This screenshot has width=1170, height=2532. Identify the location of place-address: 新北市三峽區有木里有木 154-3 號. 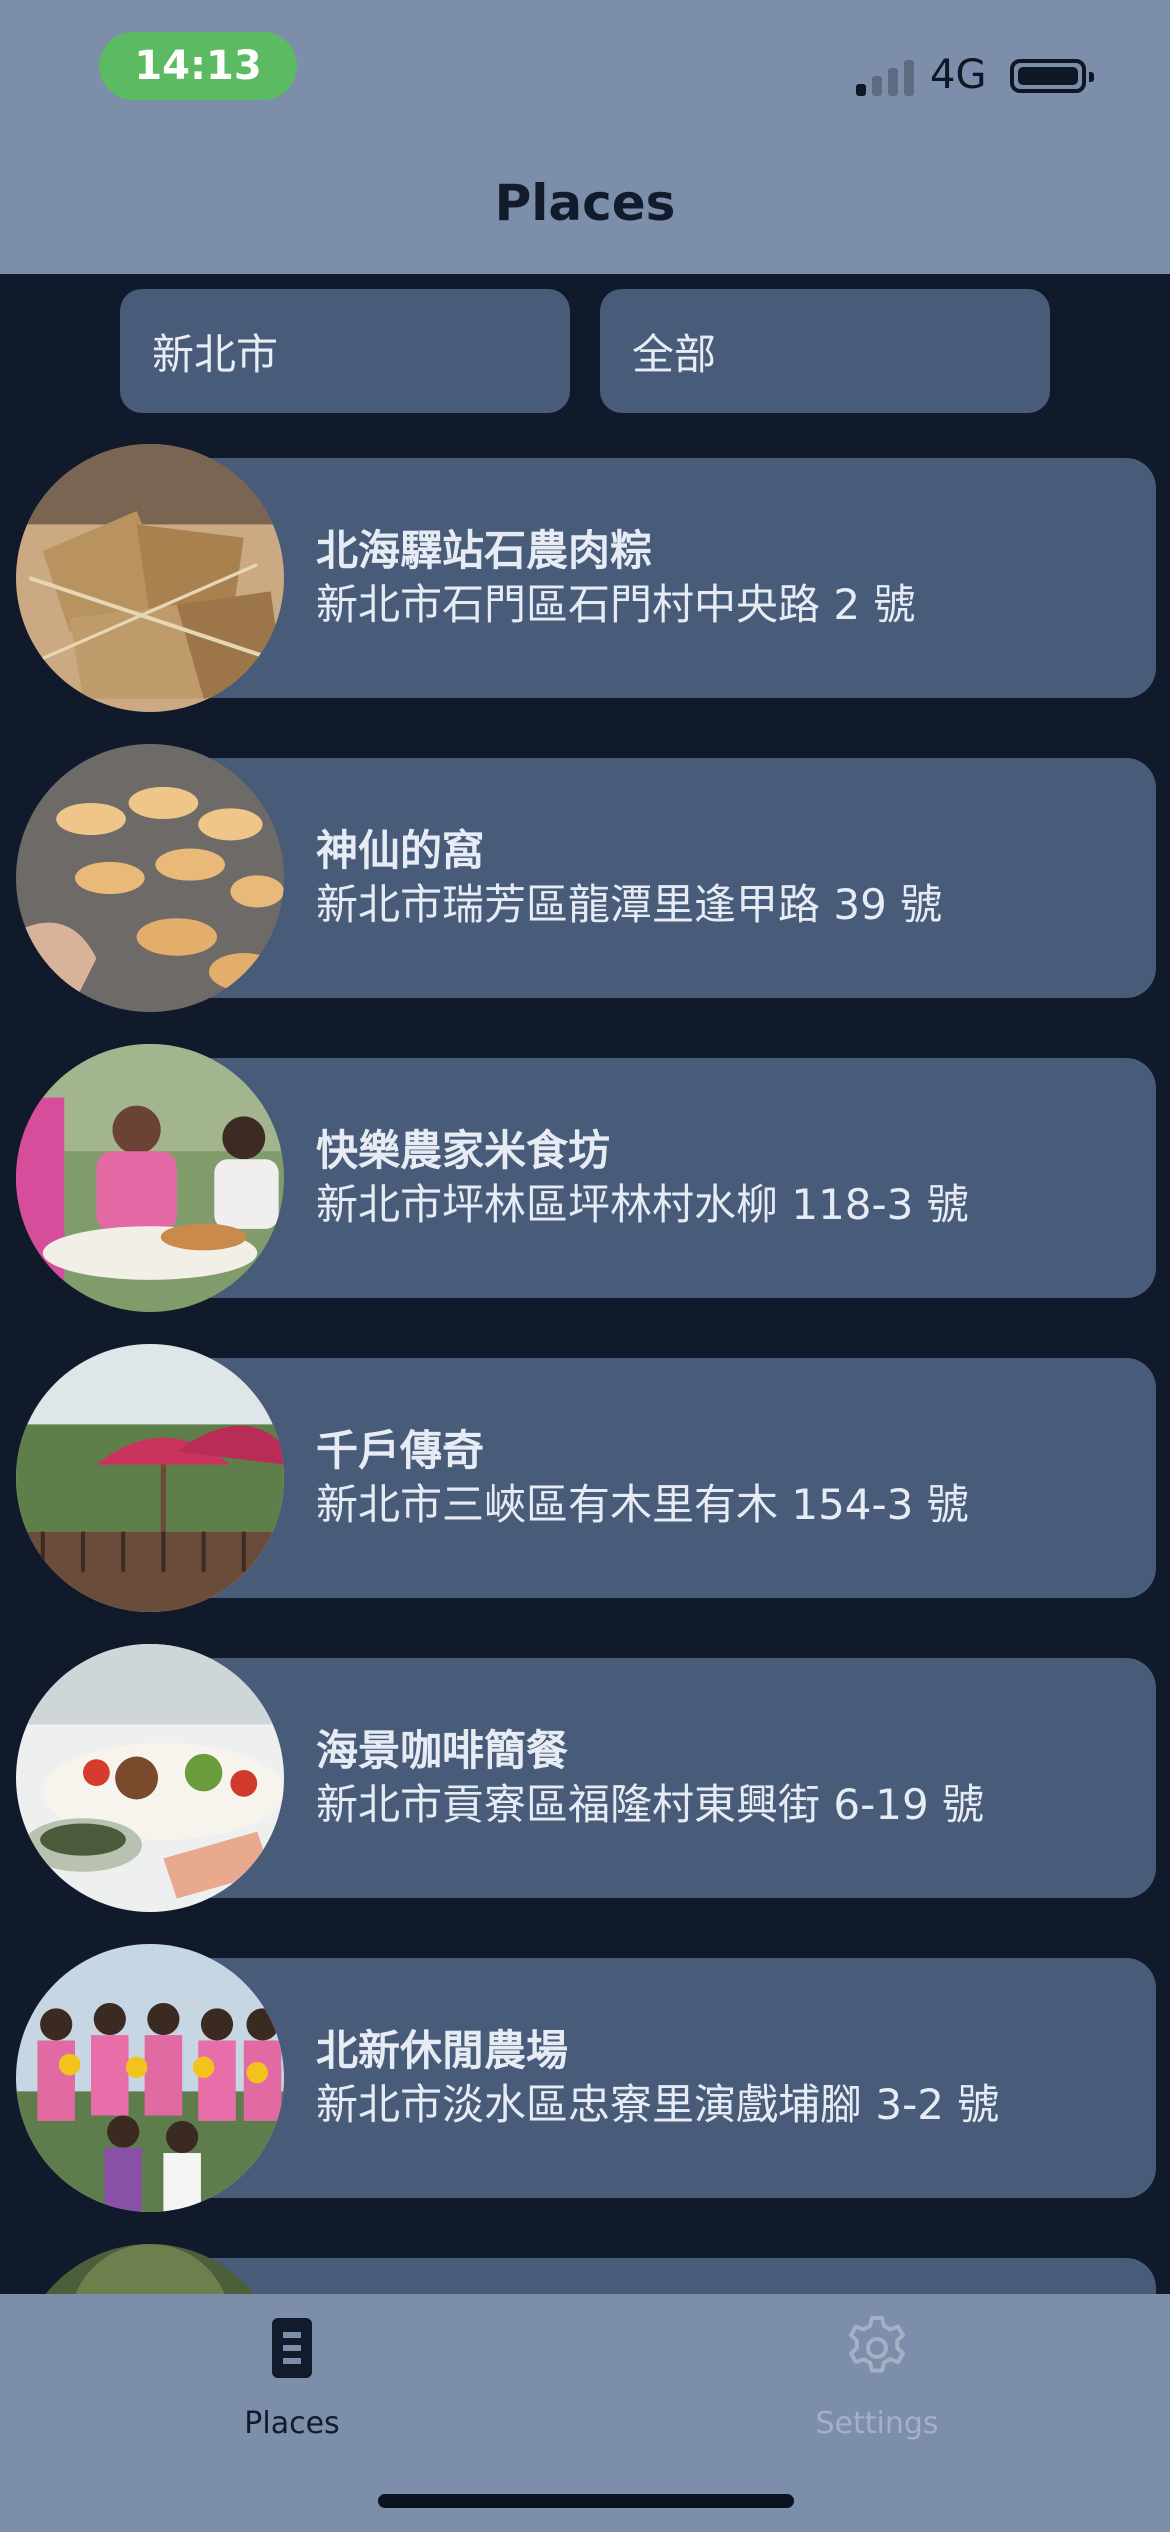
(642, 1504).